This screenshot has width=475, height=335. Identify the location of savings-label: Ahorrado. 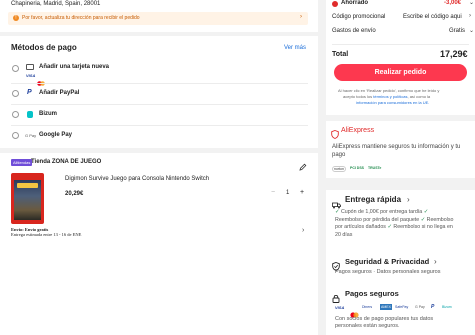
(354, 3).